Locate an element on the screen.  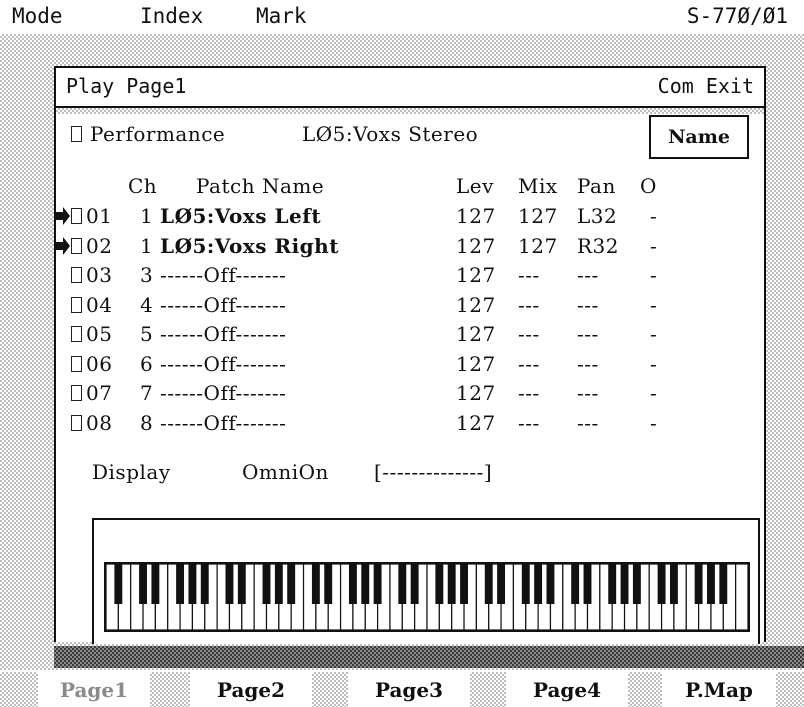
tab-pmap: P.Map is located at coordinates (719, 689).